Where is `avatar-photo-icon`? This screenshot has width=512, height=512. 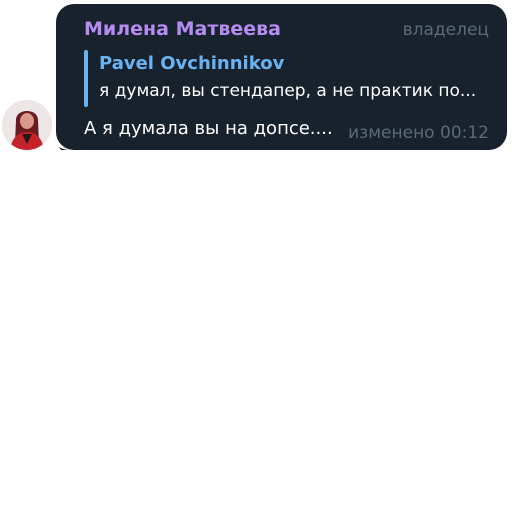
avatar-photo-icon is located at coordinates (27, 125).